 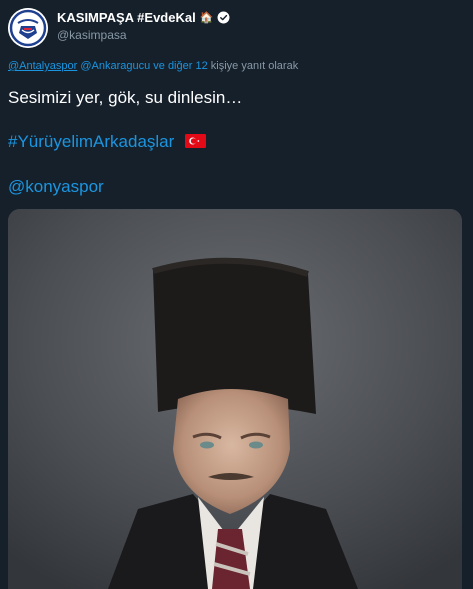 I want to click on tweet-hashtag-line: #YürüyelimArkadaşlar, so click(x=107, y=142).